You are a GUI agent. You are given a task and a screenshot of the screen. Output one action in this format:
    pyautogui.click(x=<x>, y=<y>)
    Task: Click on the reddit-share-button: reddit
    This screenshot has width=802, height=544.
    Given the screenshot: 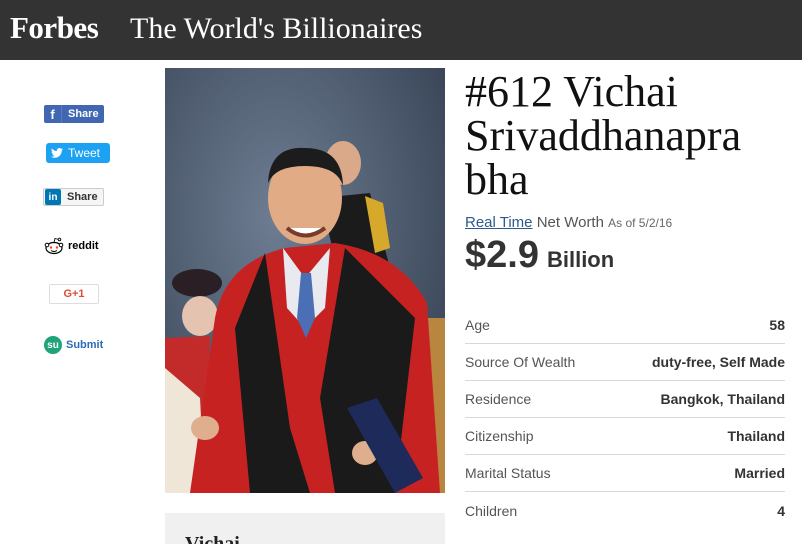 What is the action you would take?
    pyautogui.click(x=71, y=246)
    